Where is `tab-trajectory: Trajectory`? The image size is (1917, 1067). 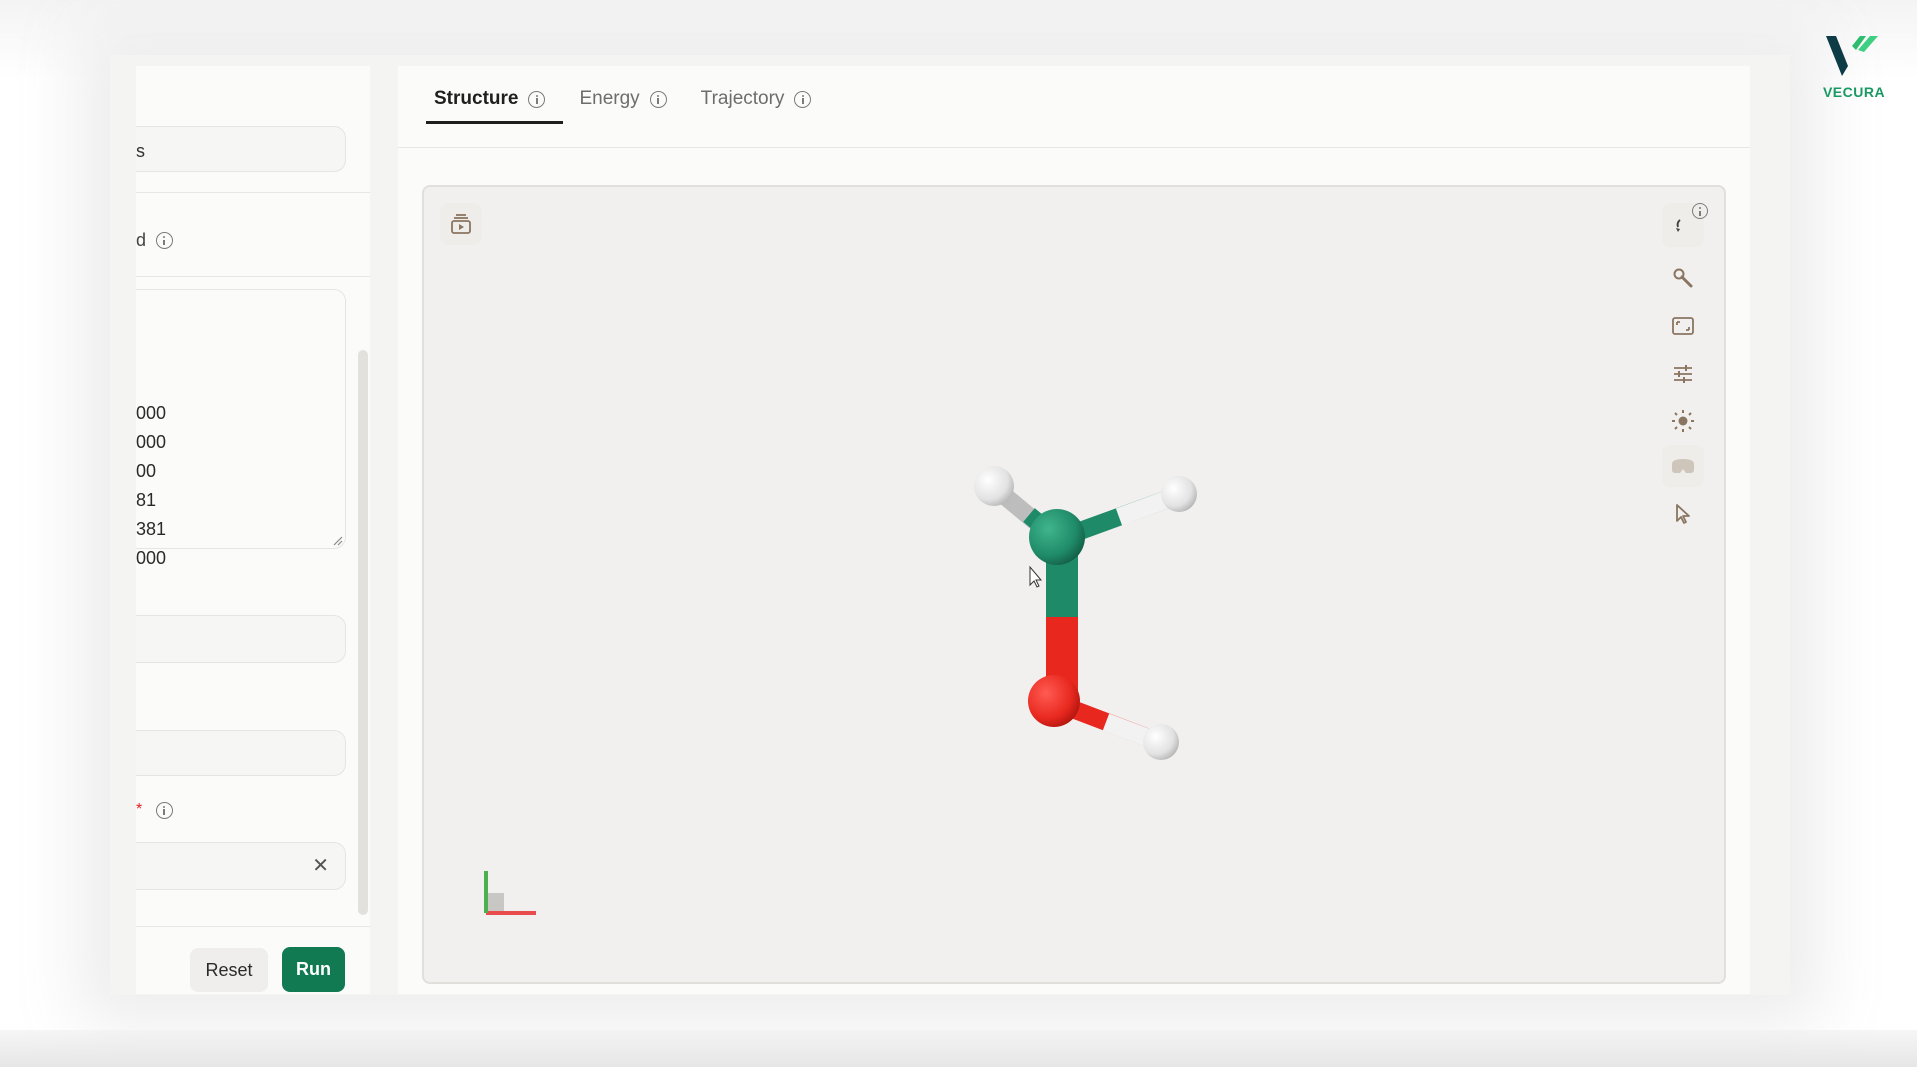 tab-trajectory: Trajectory is located at coordinates (760, 106).